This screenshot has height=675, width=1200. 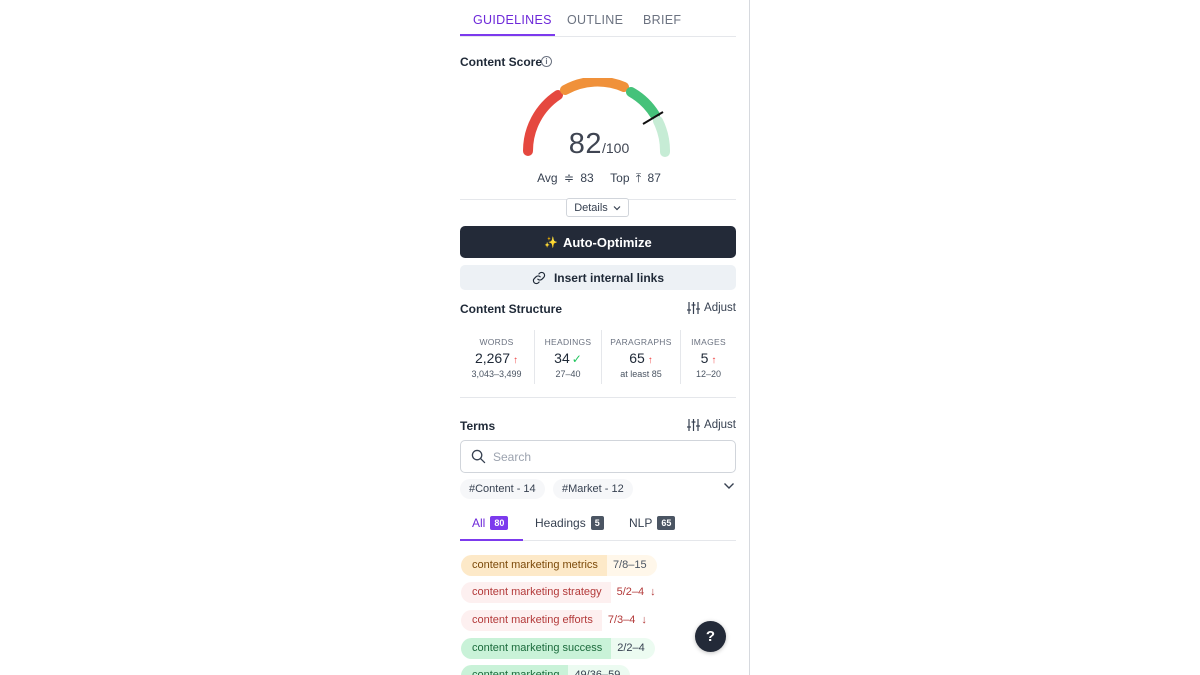 I want to click on auto-optimize-label: Auto-Optimize, so click(x=607, y=242).